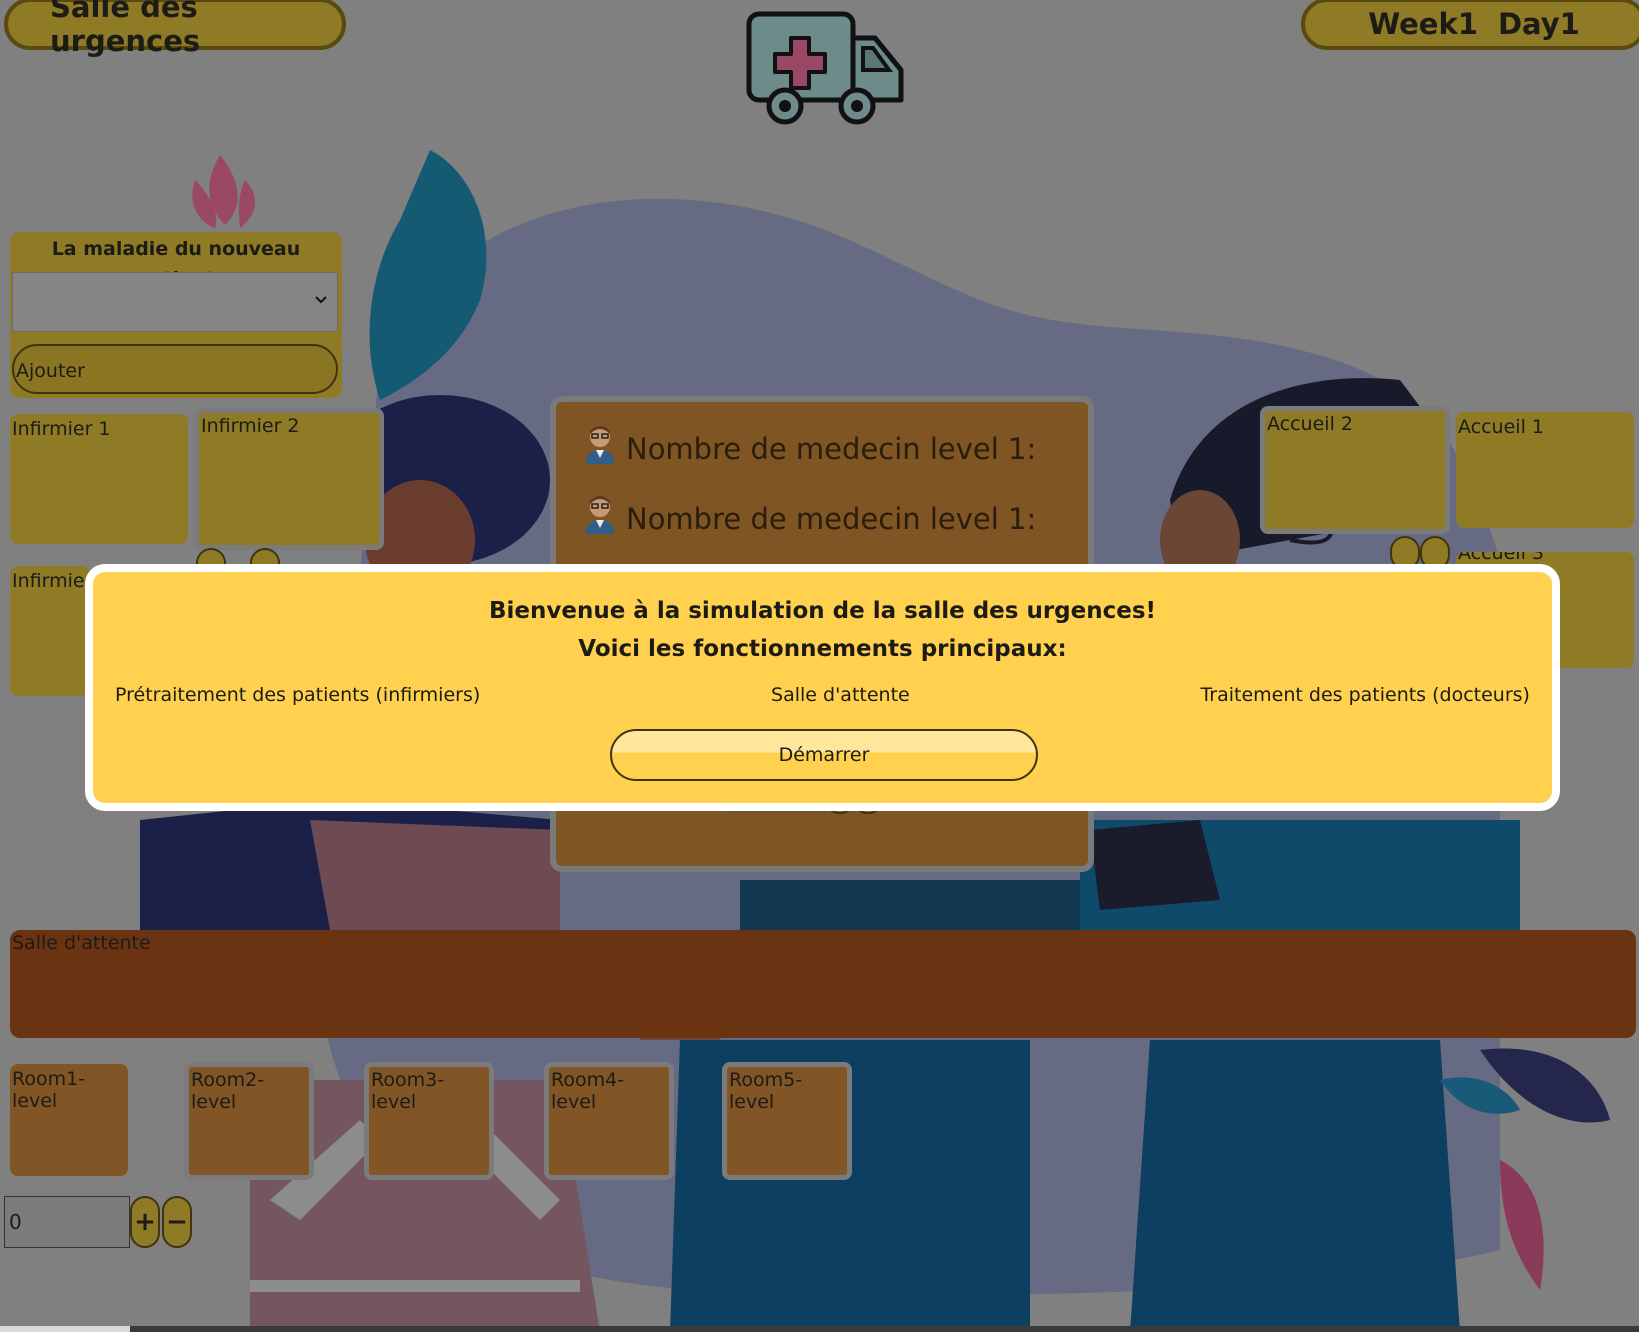 This screenshot has height=1332, width=1639. Describe the element at coordinates (1355, 470) in the screenshot. I see `reception-desk-2: Accueil 2` at that location.